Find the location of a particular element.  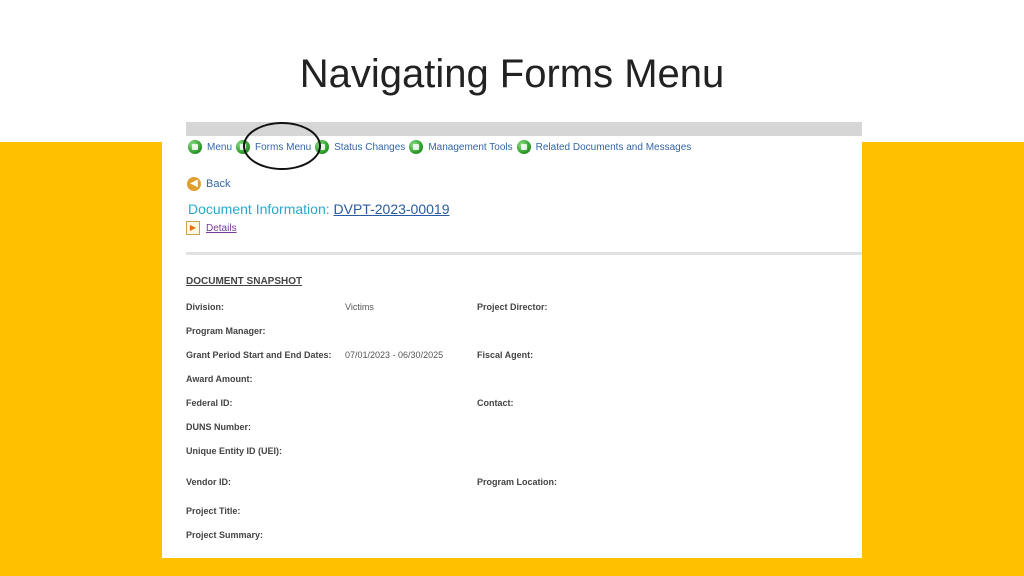

contact-label: Contact: is located at coordinates (495, 403).